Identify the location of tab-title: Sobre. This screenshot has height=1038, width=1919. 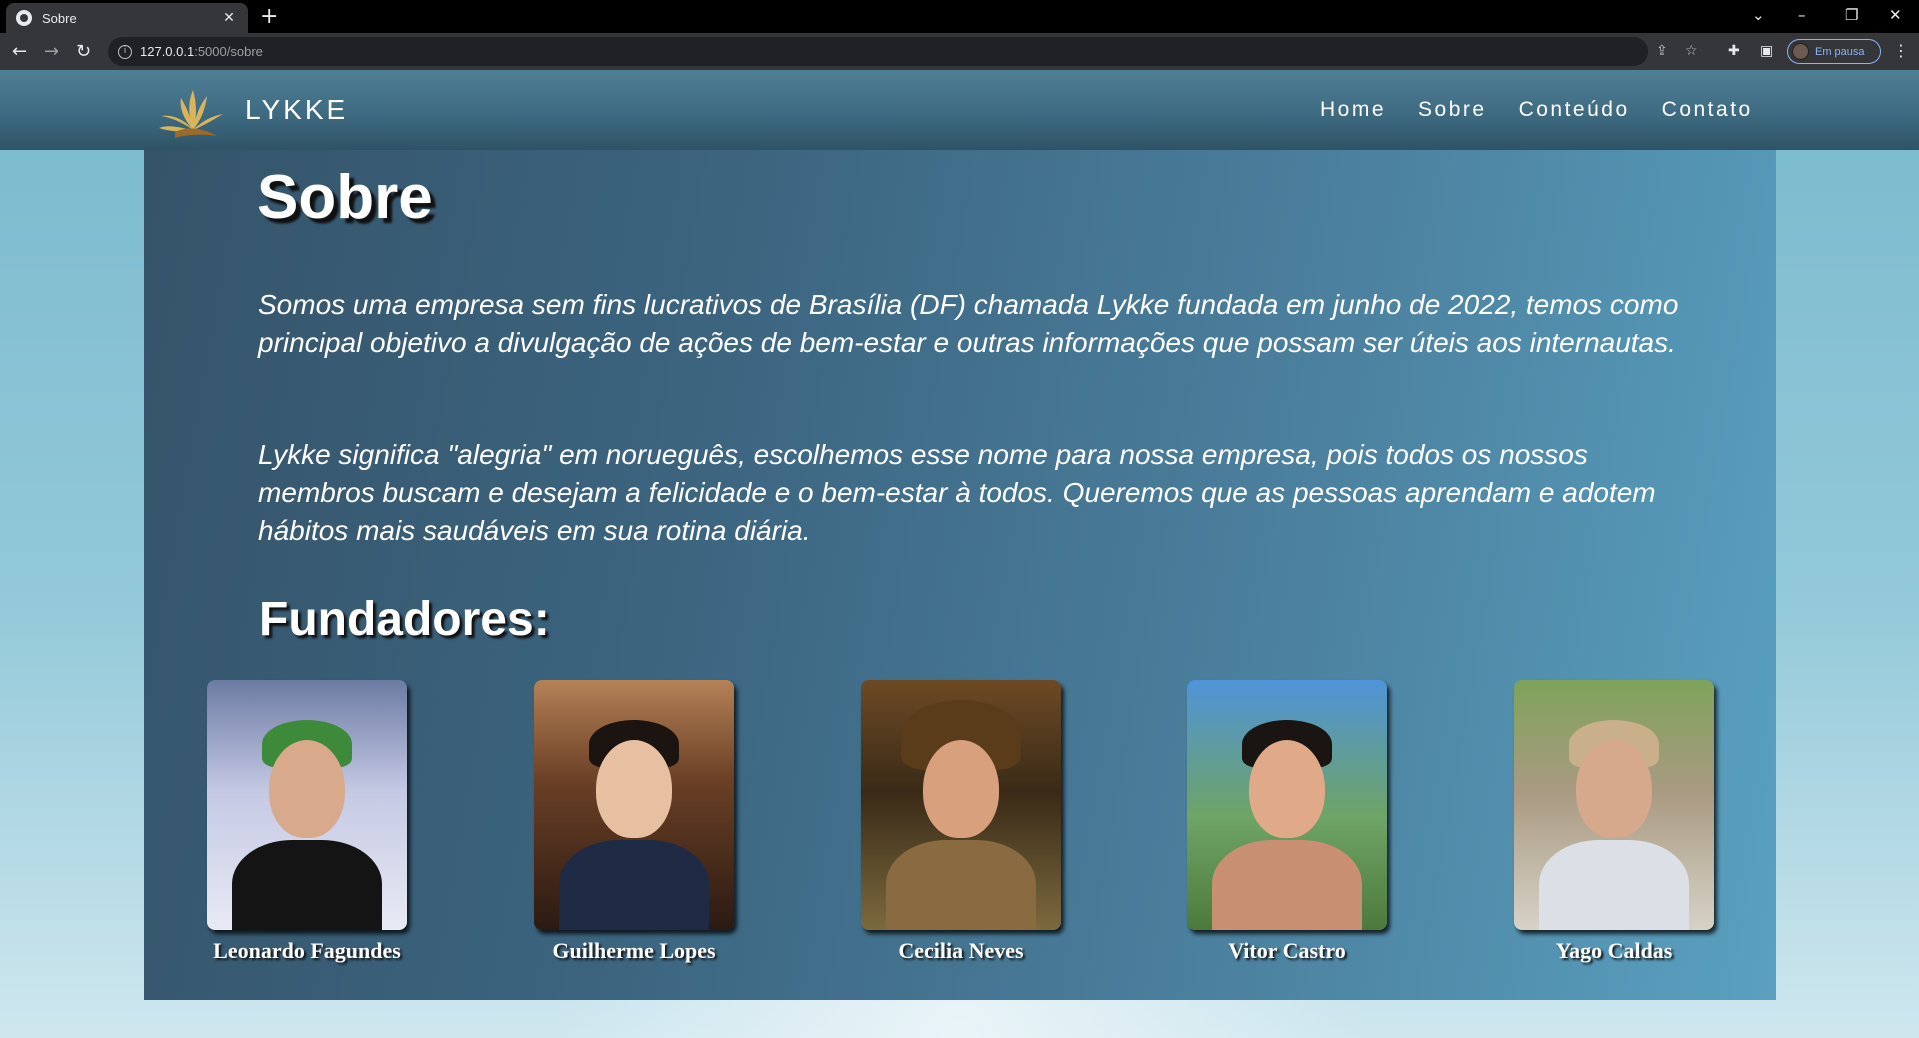
(59, 18).